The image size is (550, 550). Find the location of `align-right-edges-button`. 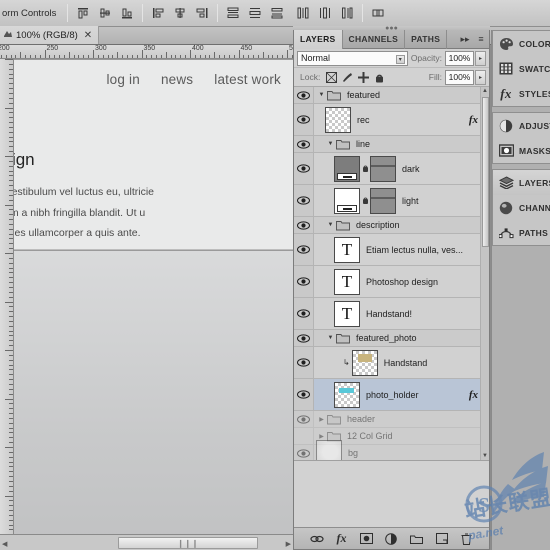

align-right-edges-button is located at coordinates (202, 13).